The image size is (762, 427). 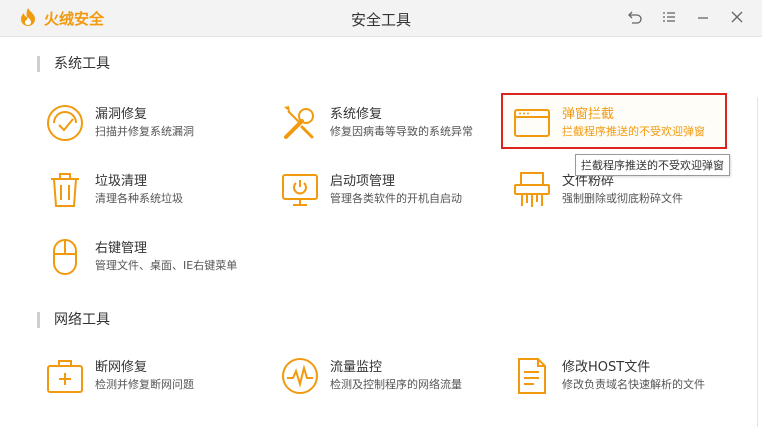 I want to click on window-title: 安全工具, so click(x=380, y=20).